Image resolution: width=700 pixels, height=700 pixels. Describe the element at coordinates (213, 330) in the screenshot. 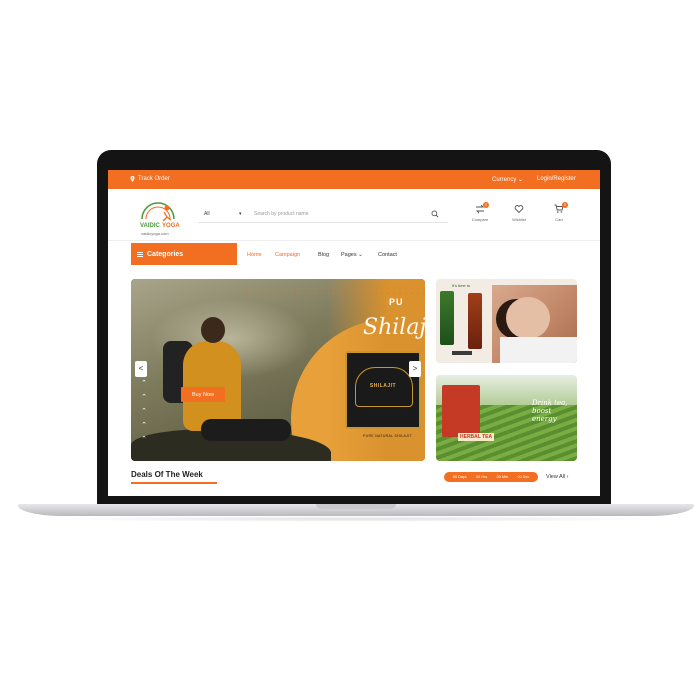

I see `hero-person-head` at that location.